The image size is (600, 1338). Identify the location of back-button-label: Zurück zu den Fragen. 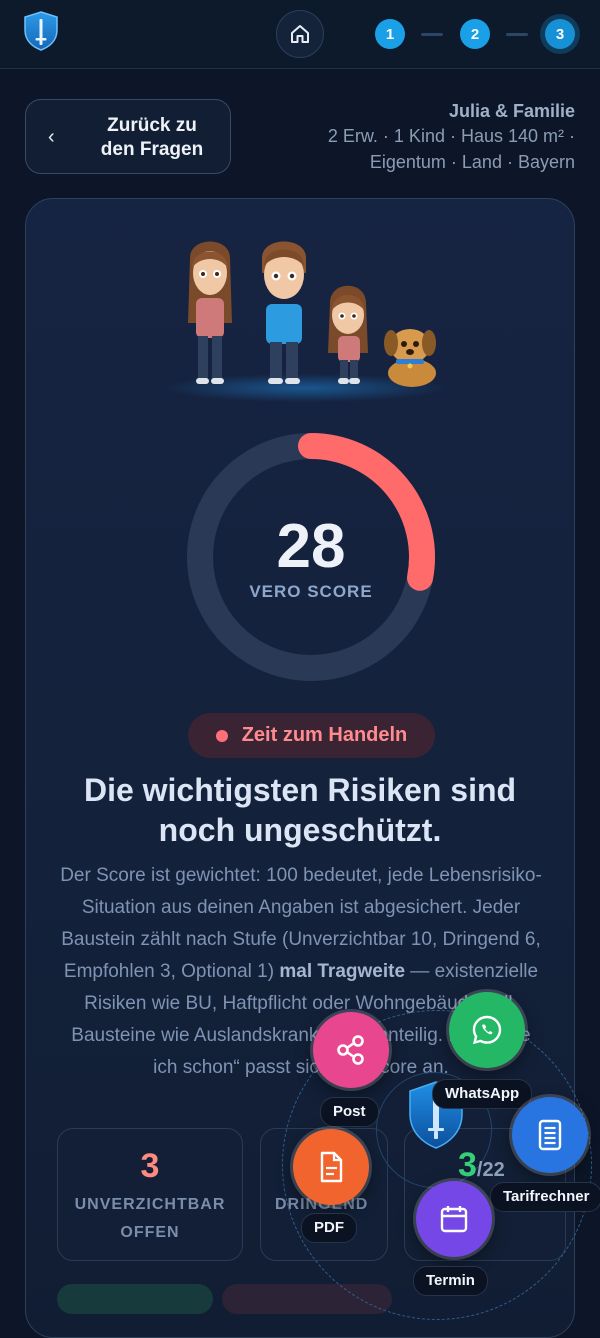
(152, 137).